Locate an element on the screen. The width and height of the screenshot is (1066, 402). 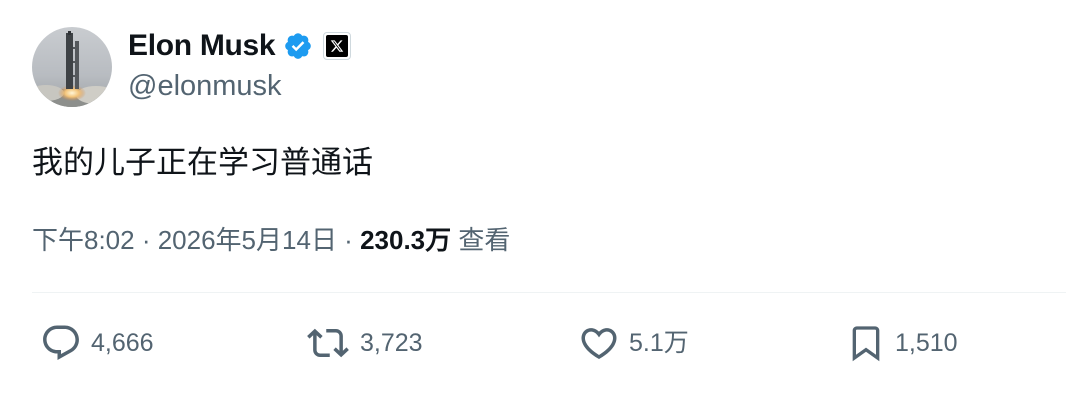
tweet-date: 2026年5月14日 is located at coordinates (247, 240).